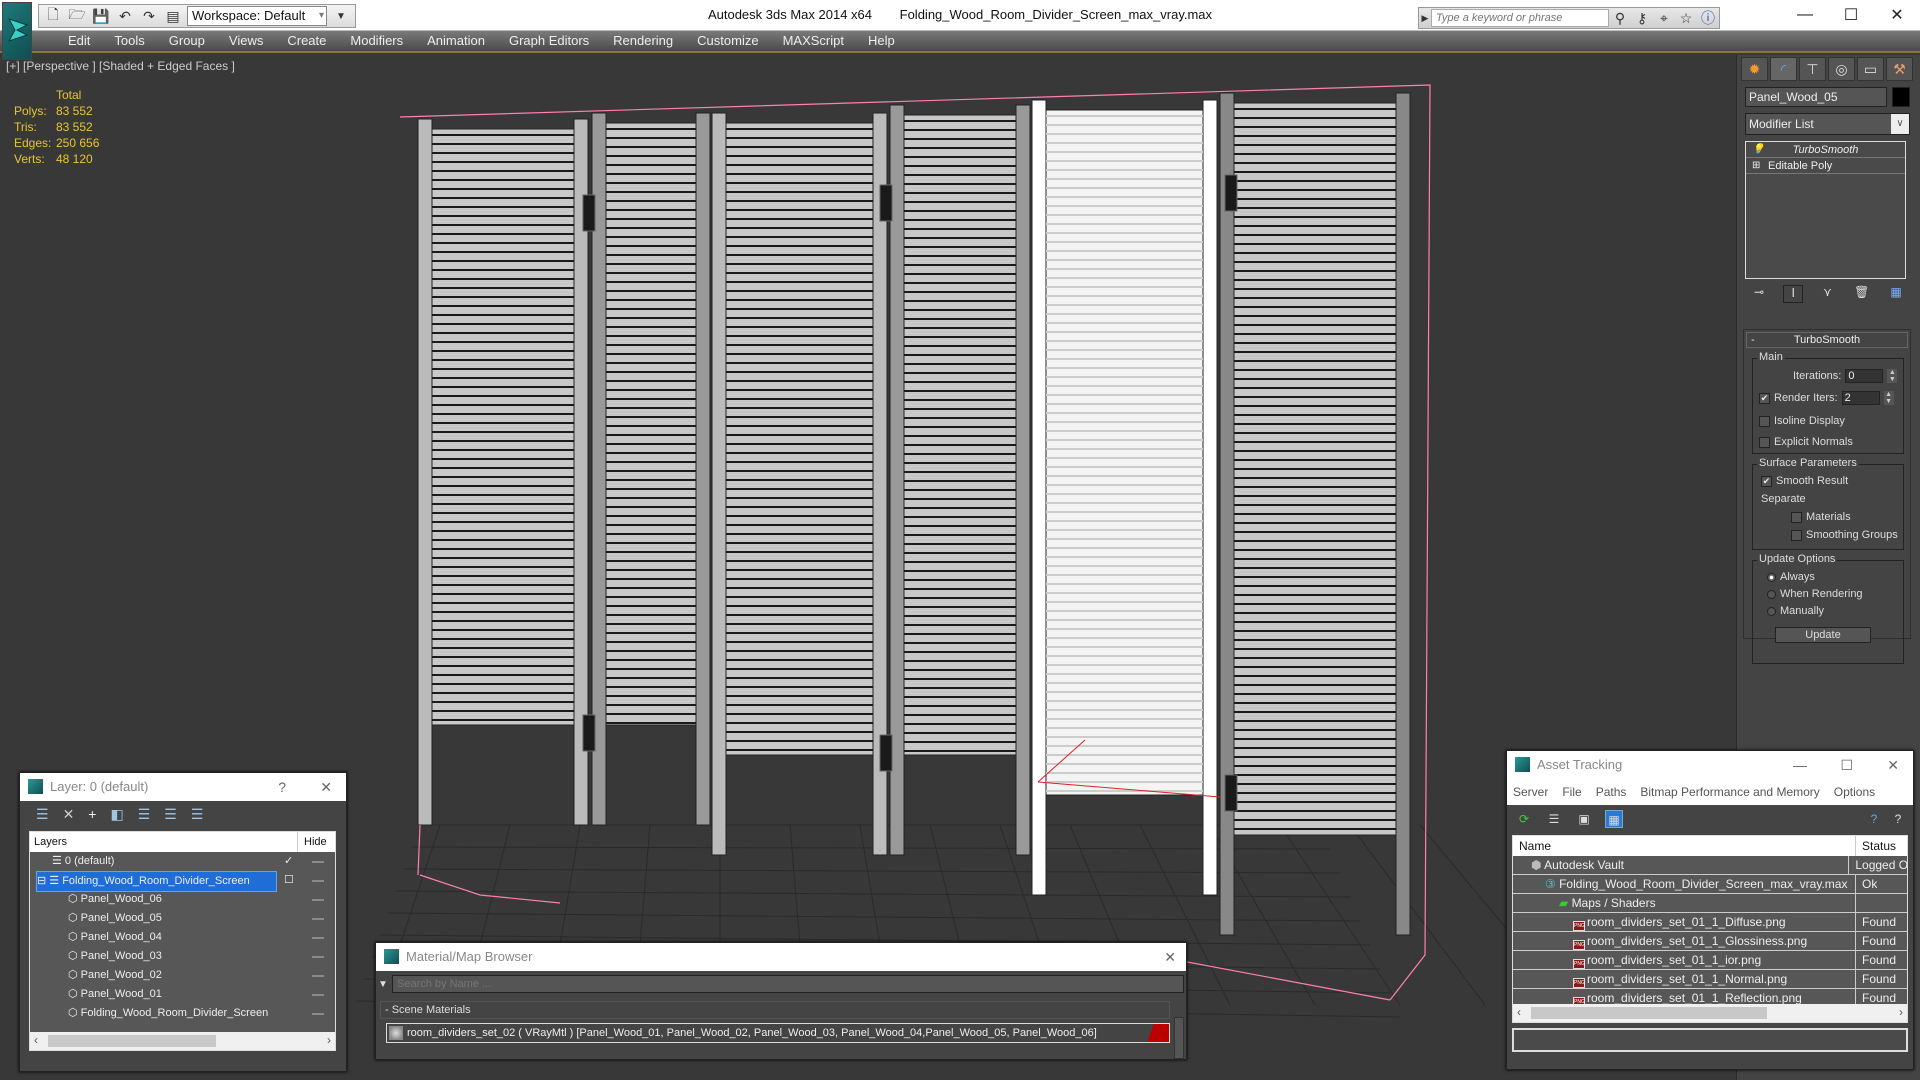 This screenshot has width=1920, height=1080. I want to click on layer-name: ⬡ Panel_Wood_03, so click(115, 956).